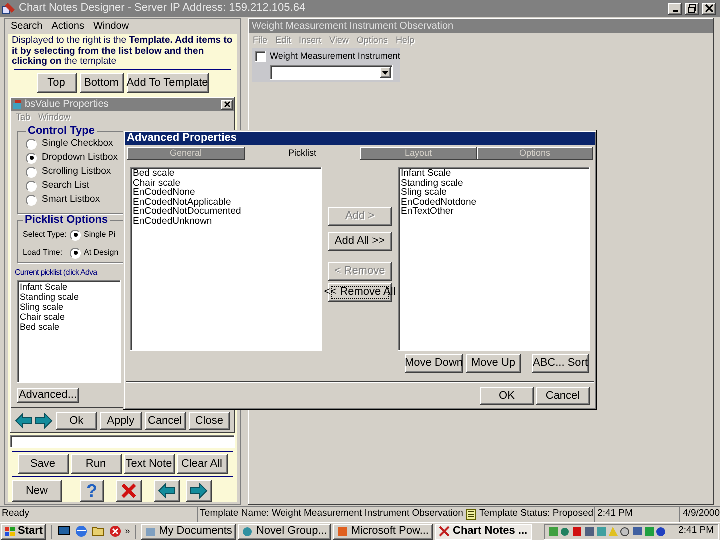 Image resolution: width=720 pixels, height=540 pixels. Describe the element at coordinates (493, 363) in the screenshot. I see `order-button: Move Up` at that location.